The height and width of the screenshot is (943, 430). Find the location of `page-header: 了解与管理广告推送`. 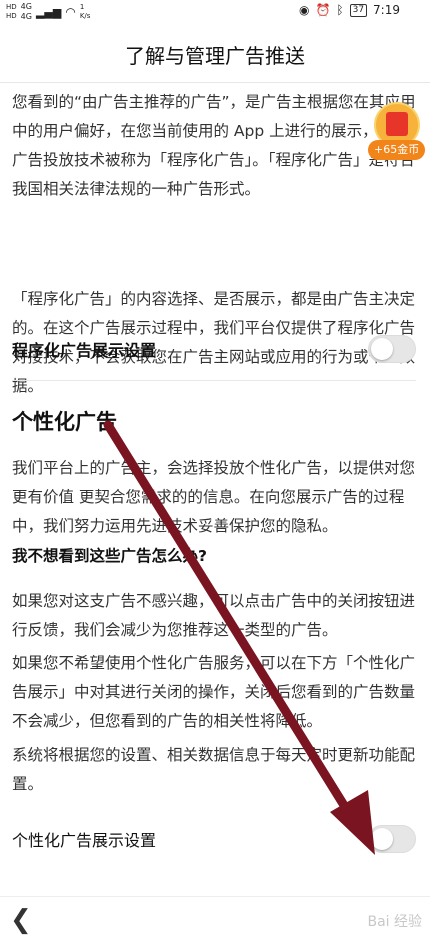

page-header: 了解与管理广告推送 is located at coordinates (215, 54).